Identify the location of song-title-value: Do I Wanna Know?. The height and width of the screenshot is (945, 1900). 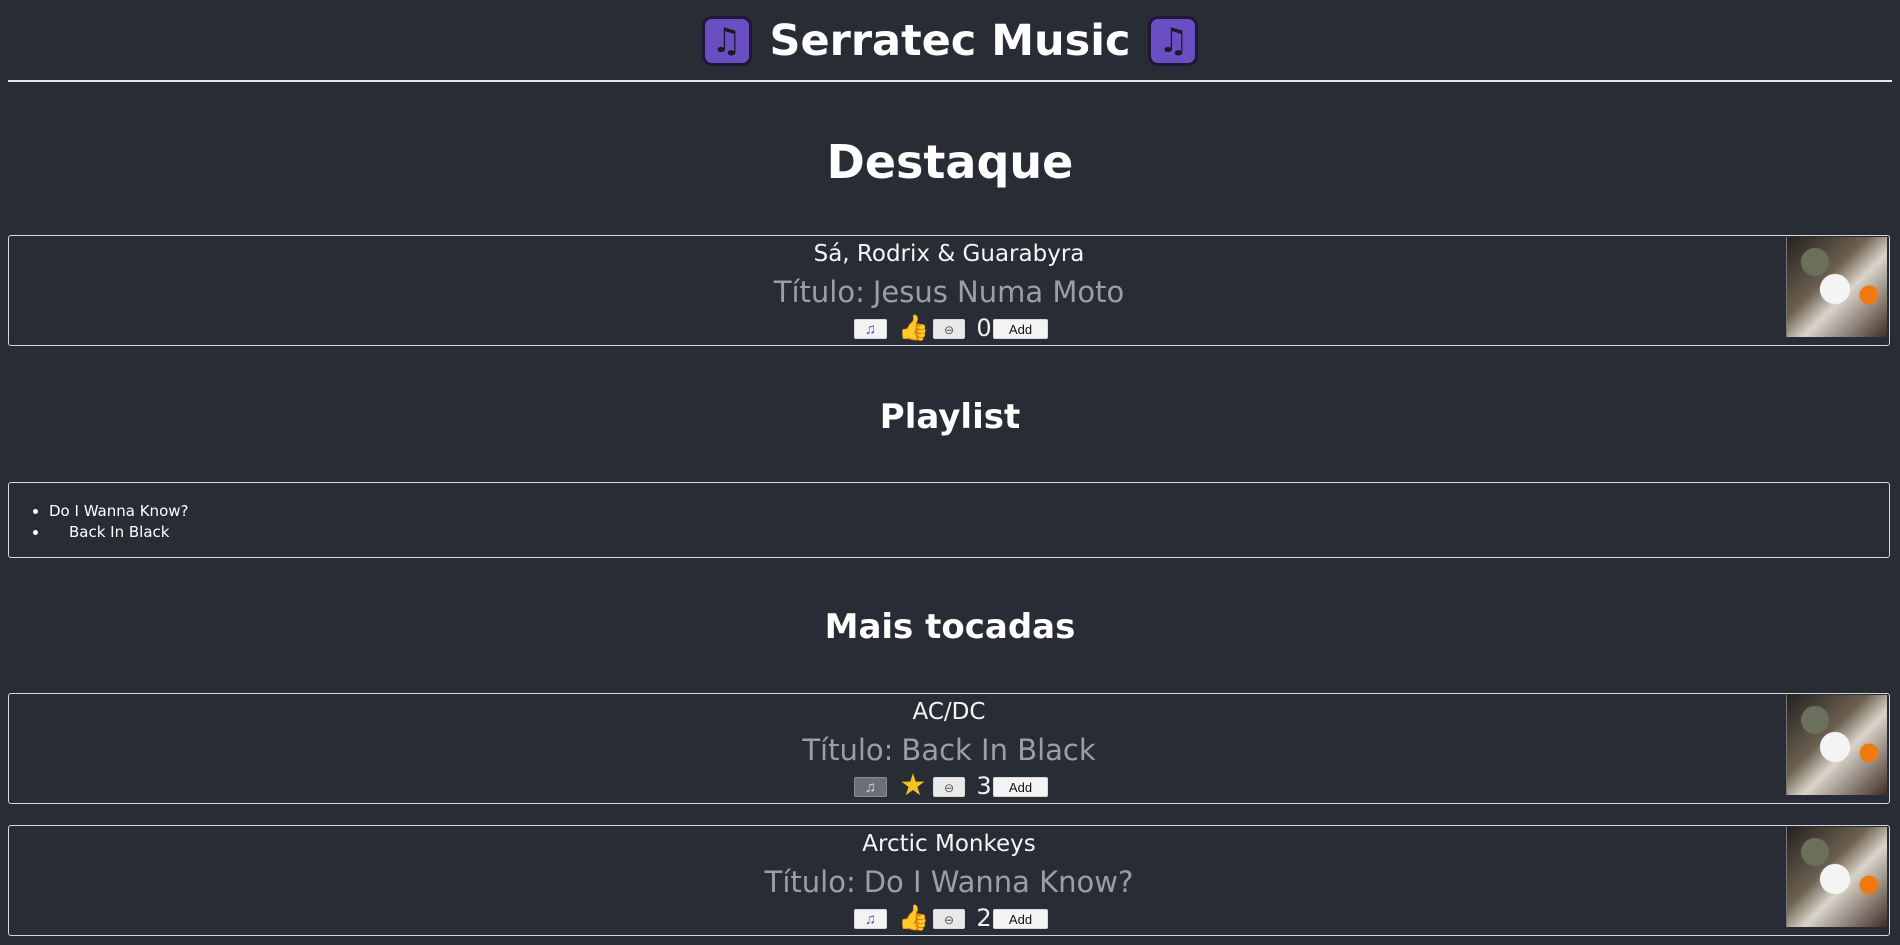
(998, 882).